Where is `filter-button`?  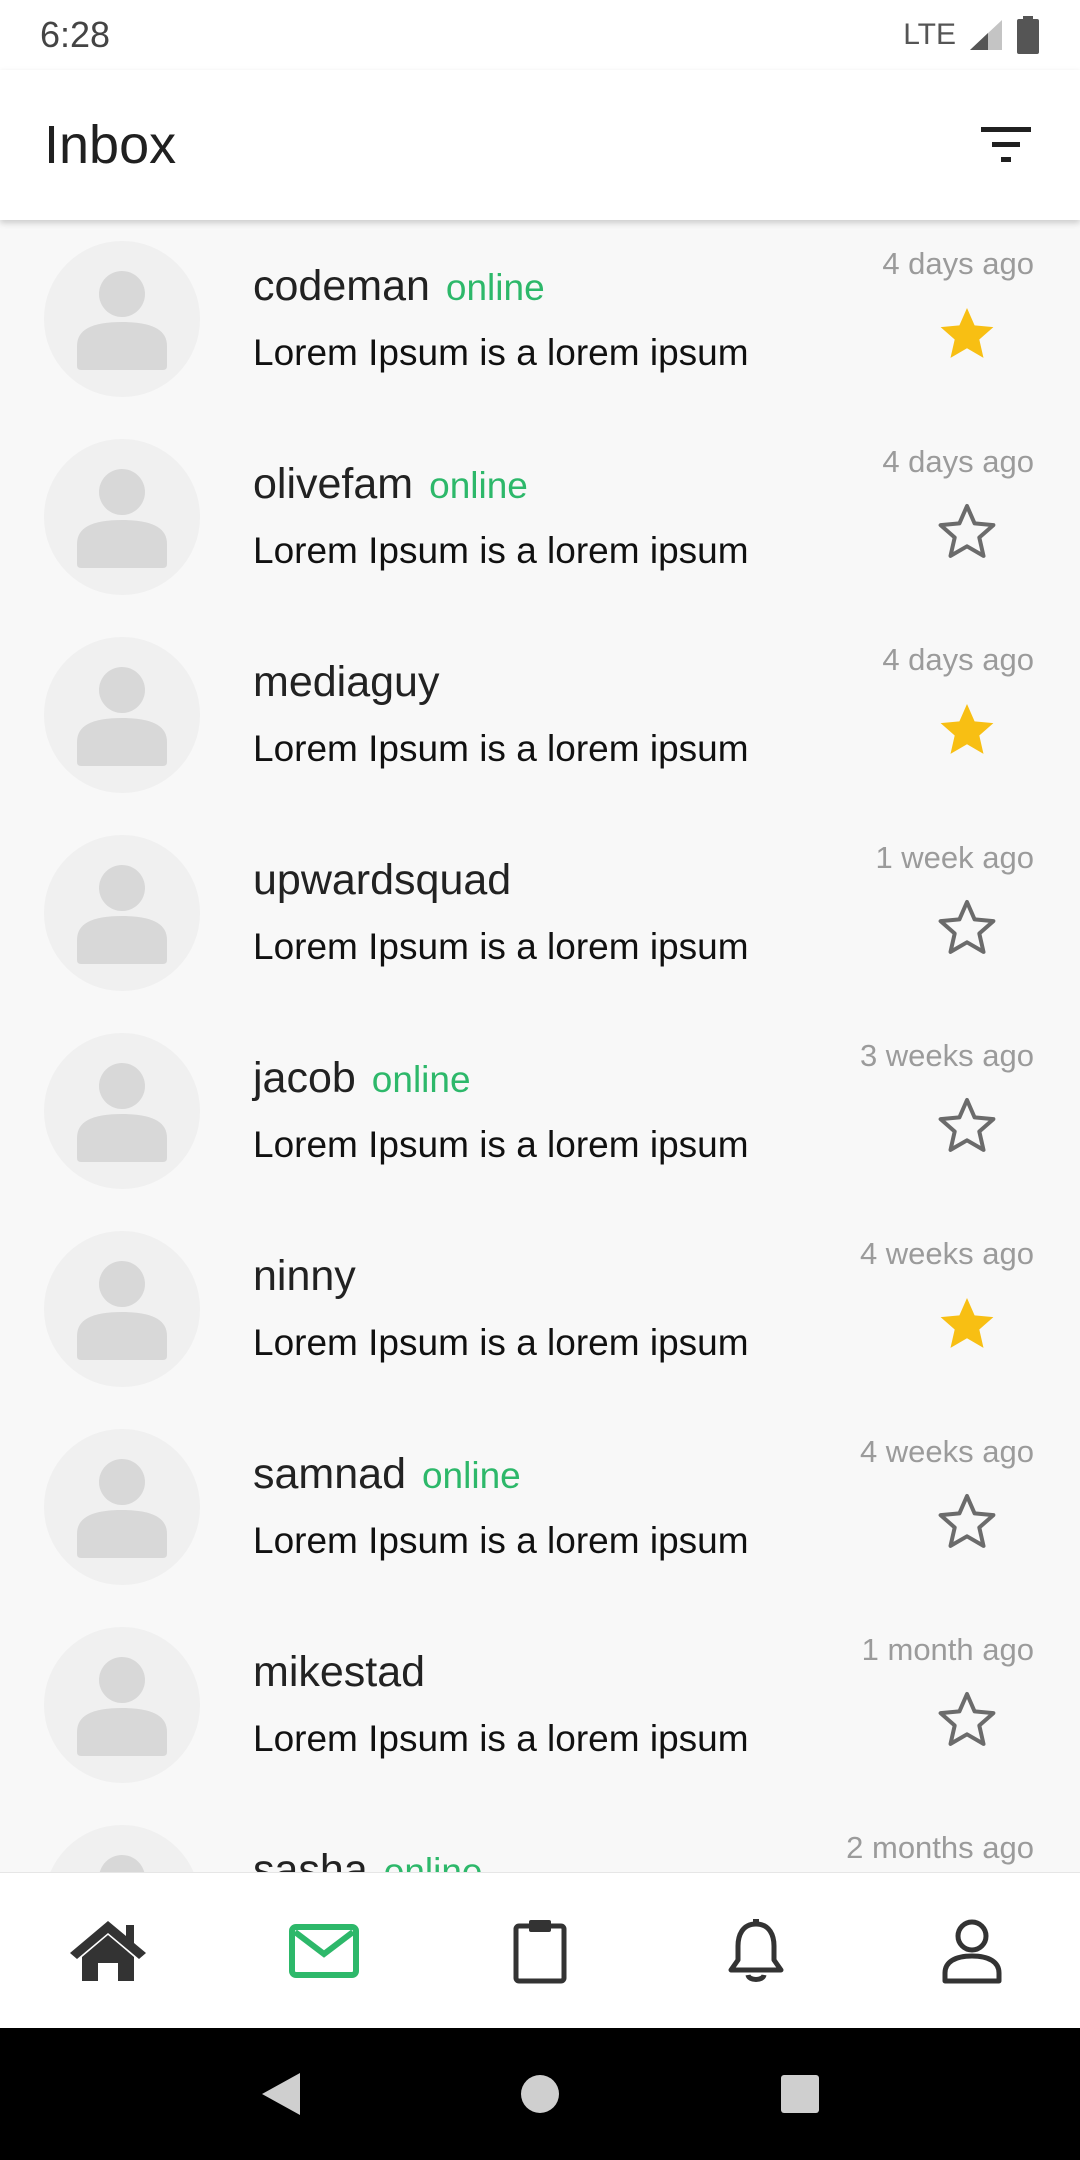 filter-button is located at coordinates (1006, 145).